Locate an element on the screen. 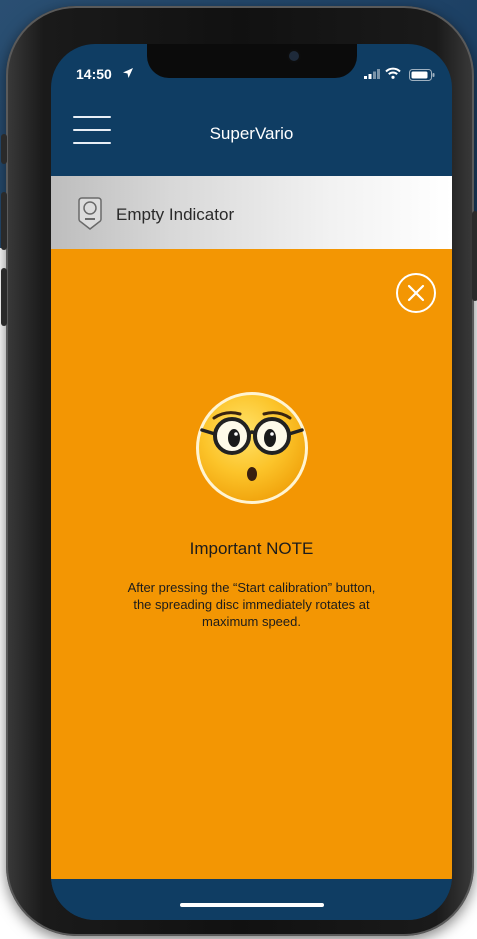  notch is located at coordinates (252, 61).